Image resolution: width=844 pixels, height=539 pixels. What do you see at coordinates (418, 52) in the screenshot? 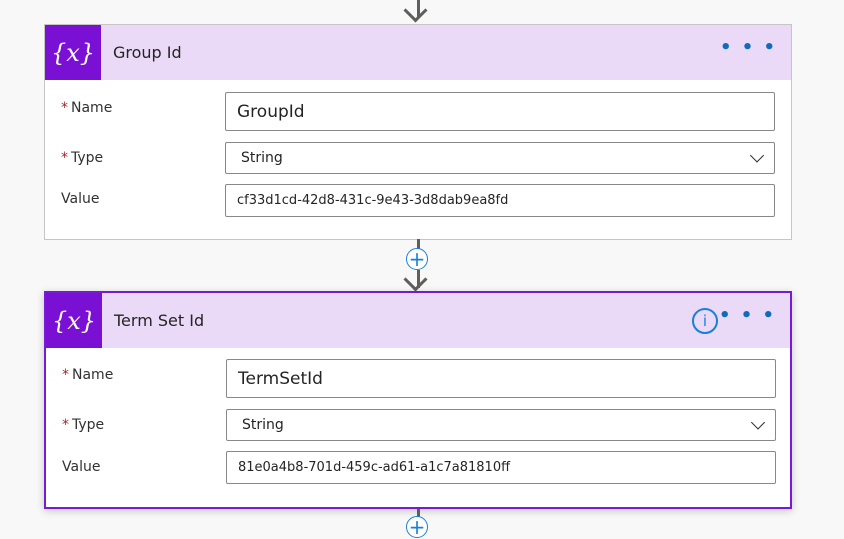
I see `card-header: {x} Group Id • • •` at bounding box center [418, 52].